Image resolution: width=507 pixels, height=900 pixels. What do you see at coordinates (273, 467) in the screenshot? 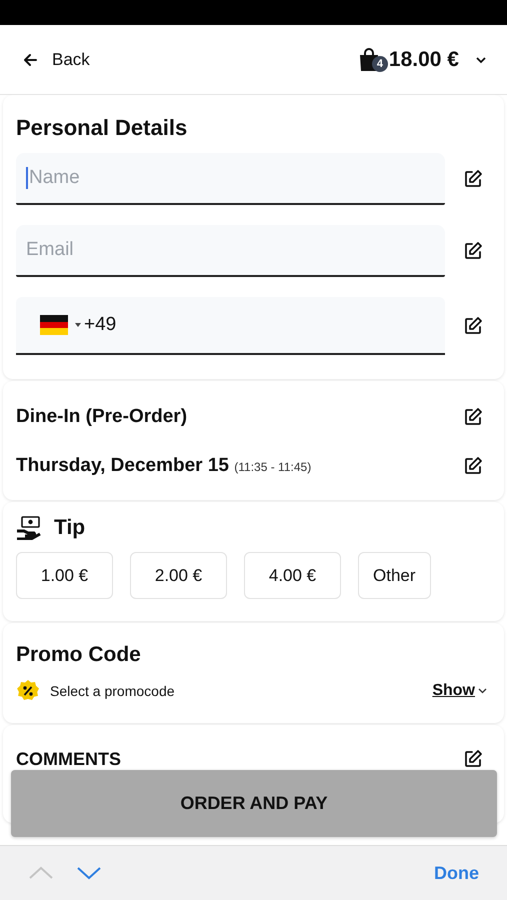
I see `order-time: (11:35 - 11:45)` at bounding box center [273, 467].